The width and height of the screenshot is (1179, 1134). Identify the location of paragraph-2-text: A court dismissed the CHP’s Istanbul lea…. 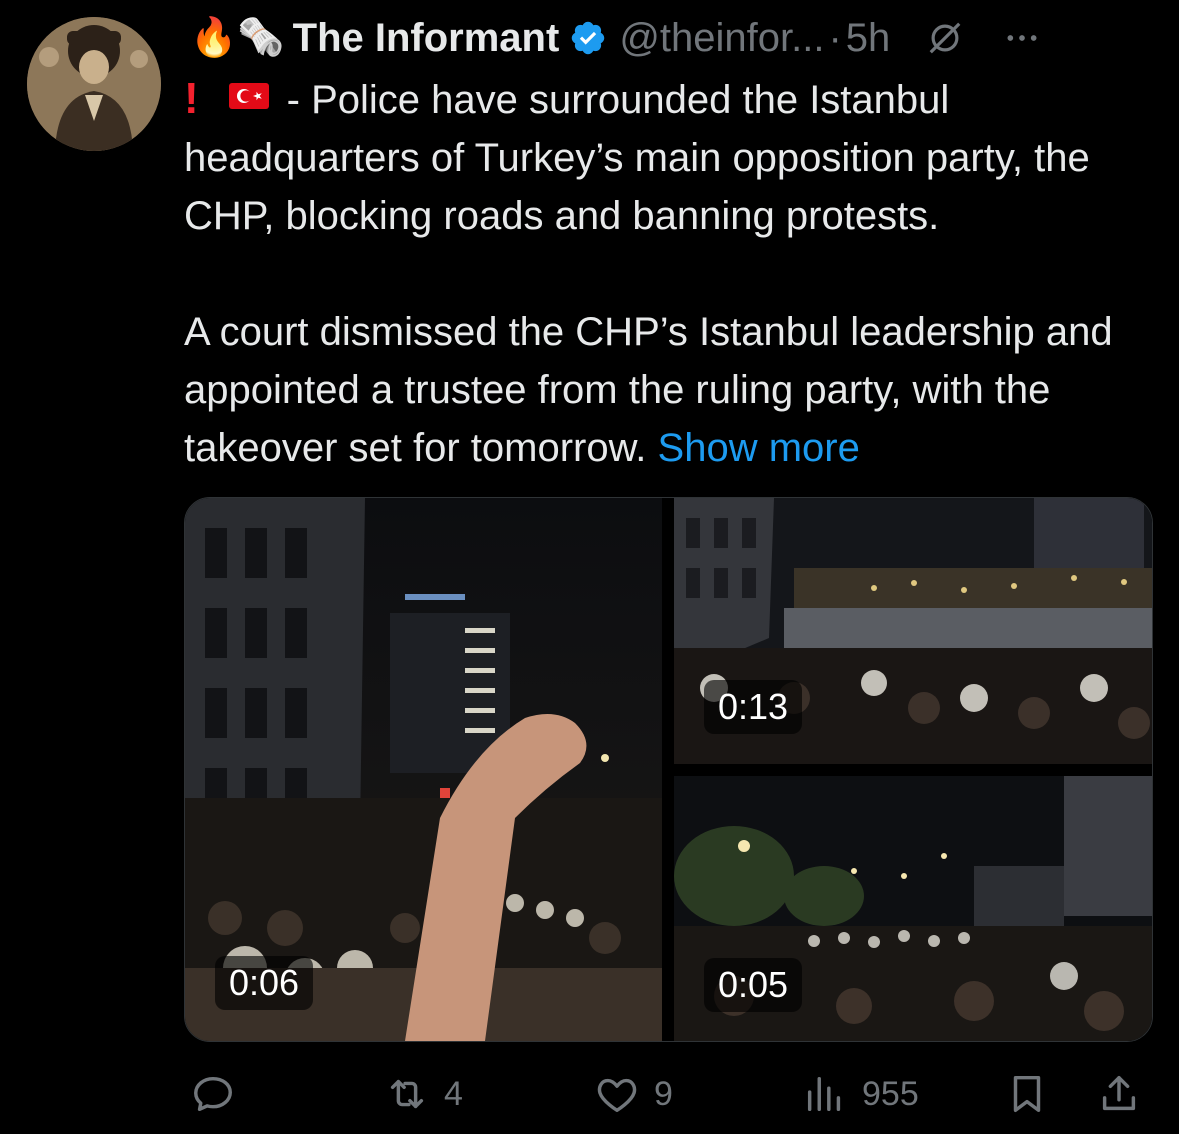
(648, 390).